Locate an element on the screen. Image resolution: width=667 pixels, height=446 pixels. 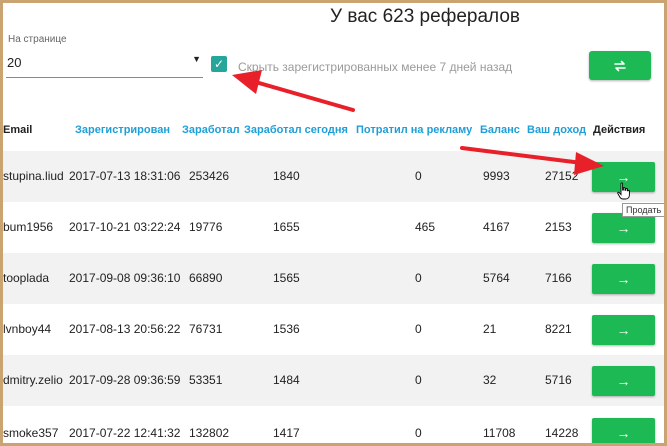
annotation-arrows is located at coordinates (418, 122).